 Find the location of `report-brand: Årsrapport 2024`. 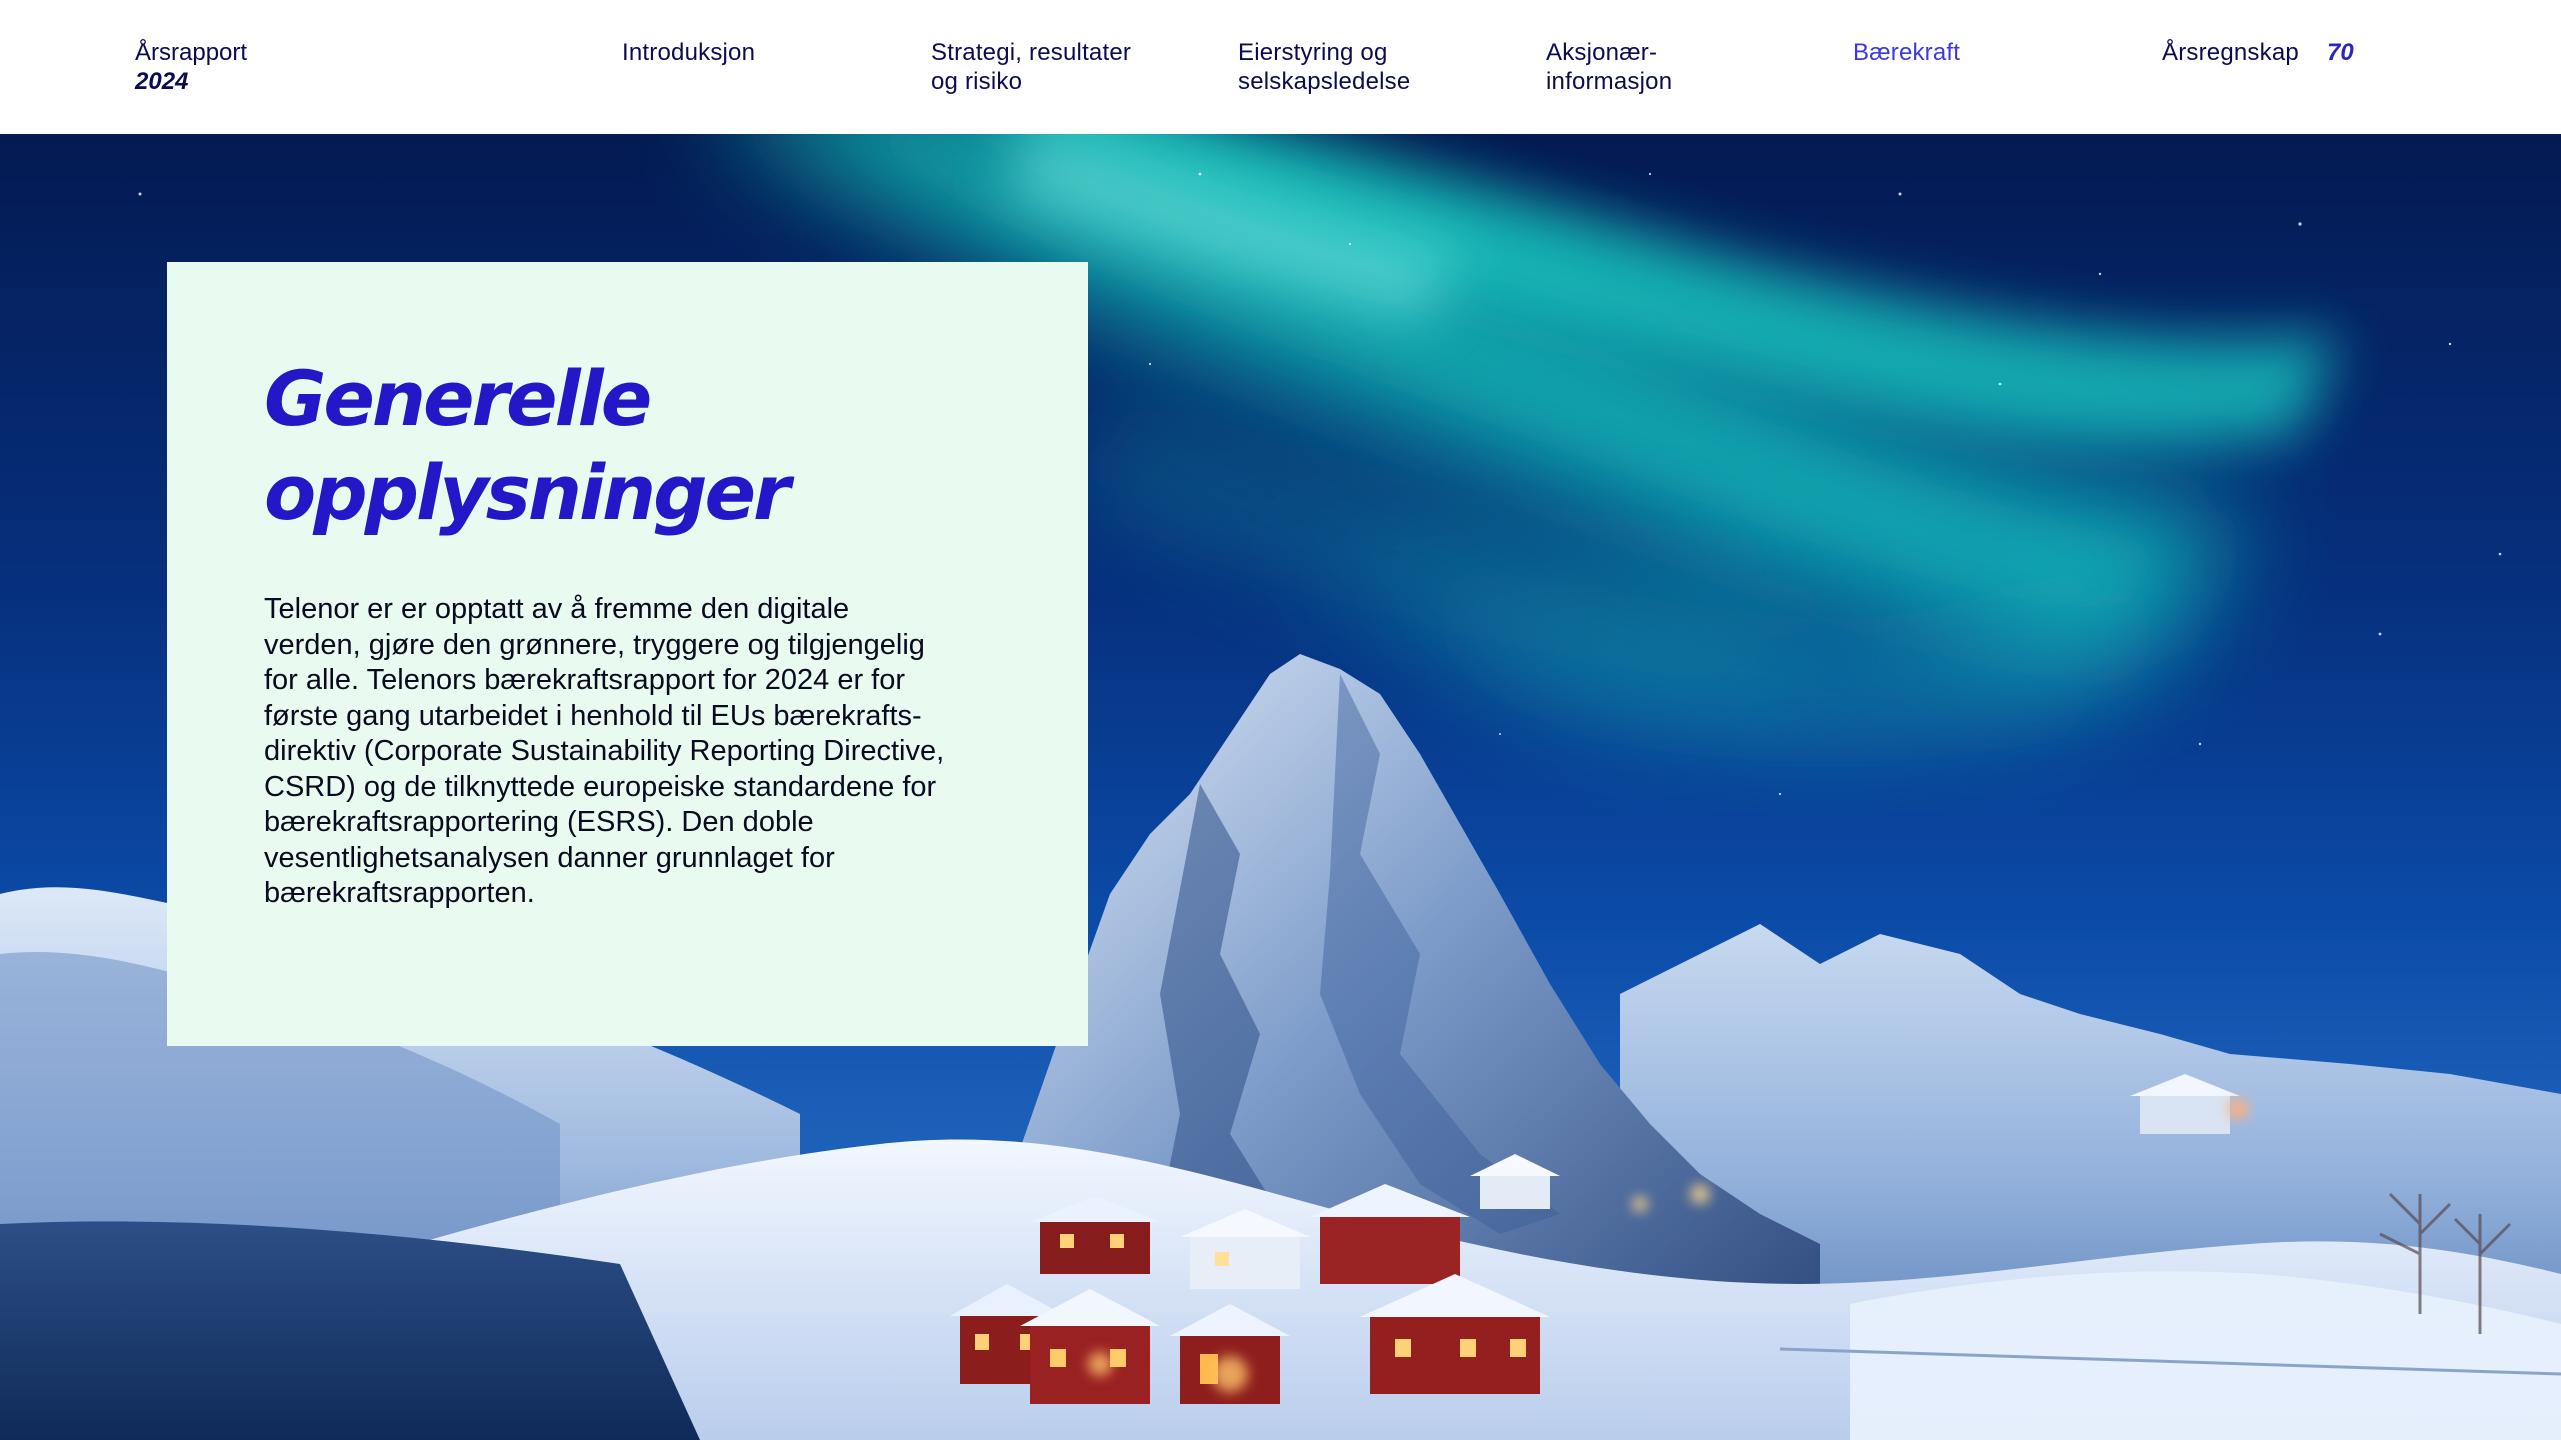

report-brand: Årsrapport 2024 is located at coordinates (191, 67).